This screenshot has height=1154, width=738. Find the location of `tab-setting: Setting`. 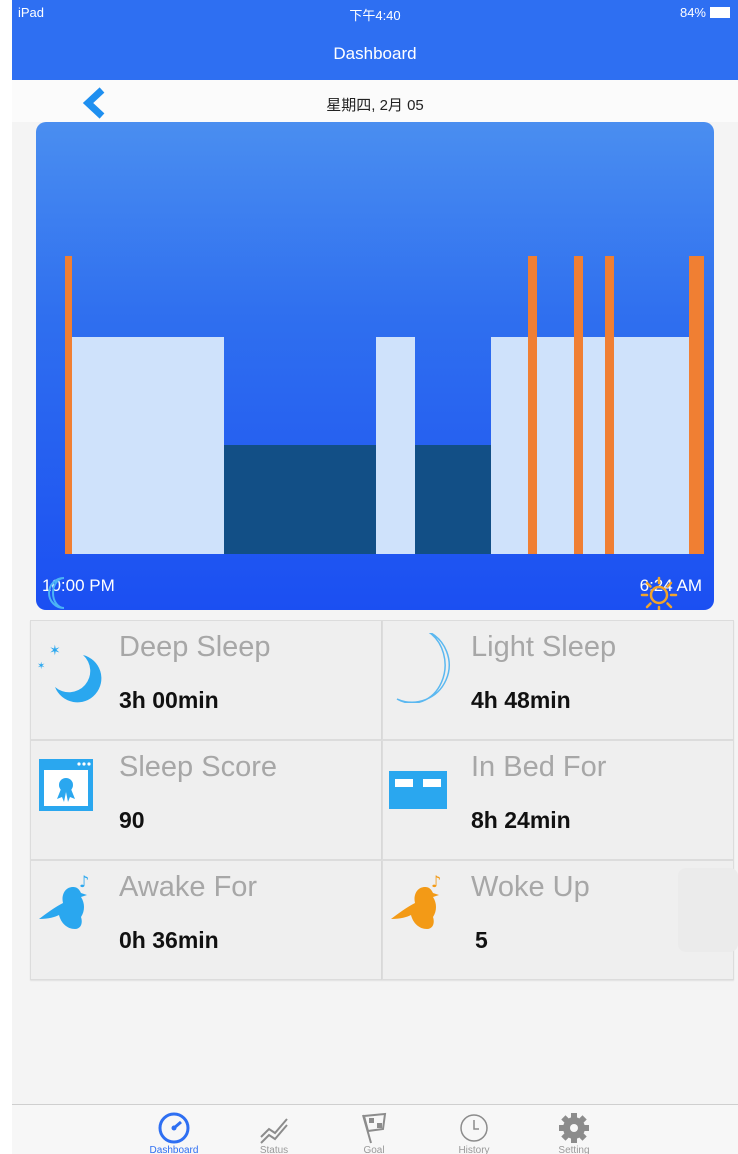

tab-setting: Setting is located at coordinates (574, 1132).